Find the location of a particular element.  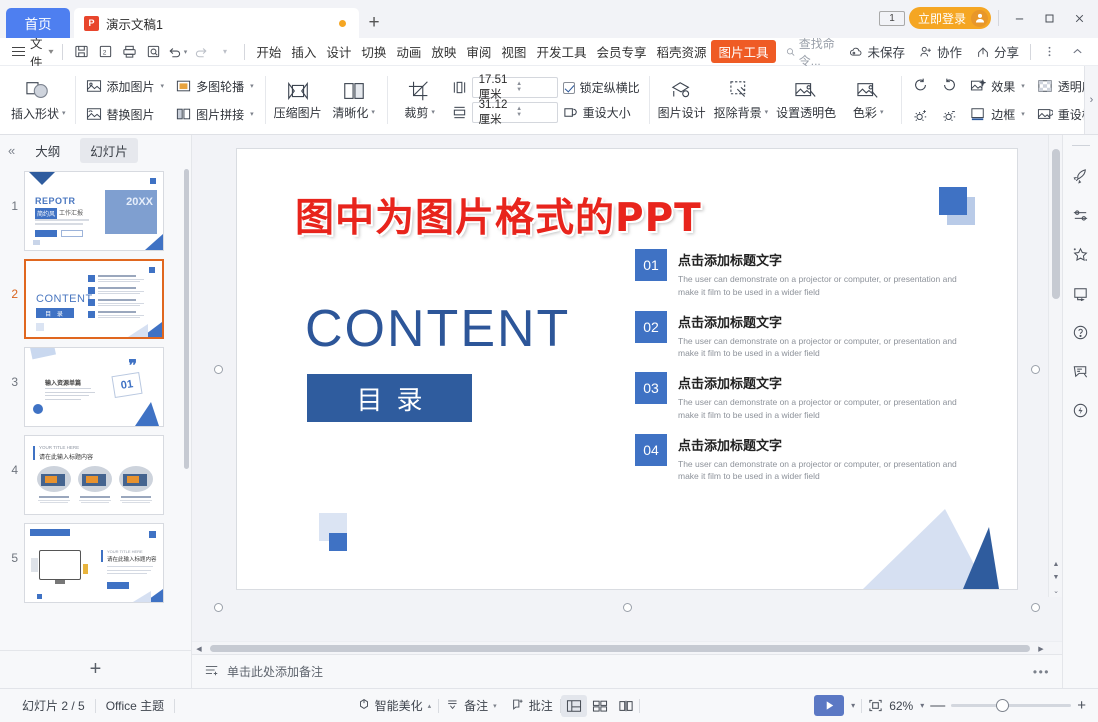

scroll-up-button: ▲ is located at coordinates (1055, 564).